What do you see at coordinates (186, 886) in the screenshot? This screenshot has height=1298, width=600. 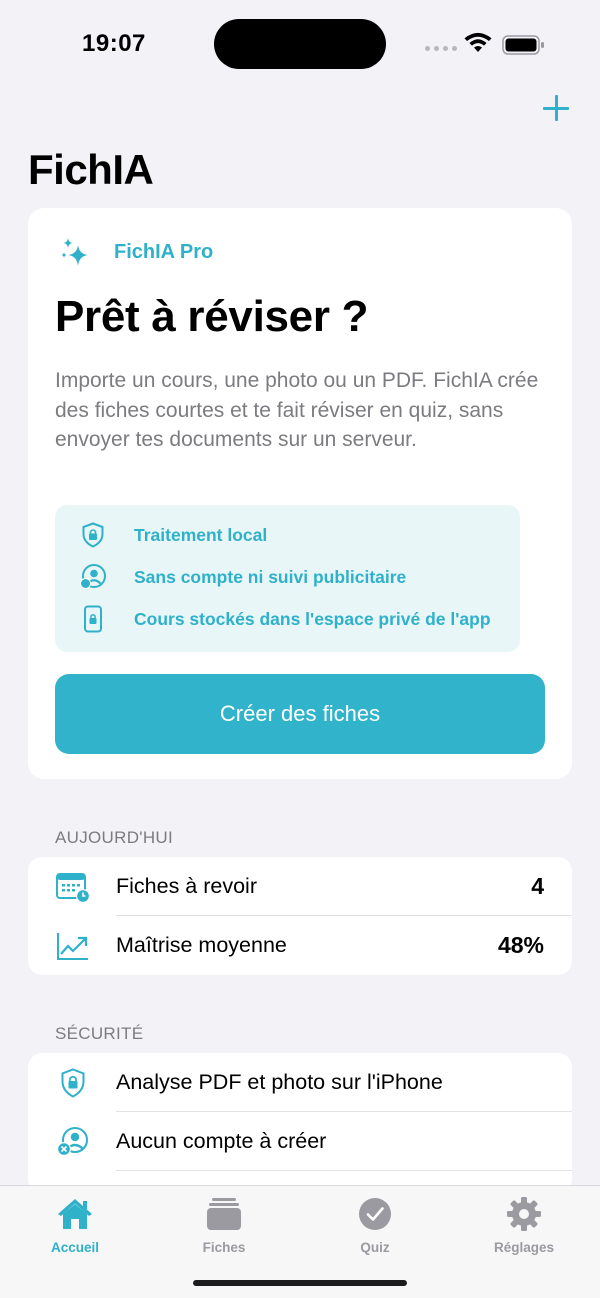 I see `row-label: Fiches à revoir` at bounding box center [186, 886].